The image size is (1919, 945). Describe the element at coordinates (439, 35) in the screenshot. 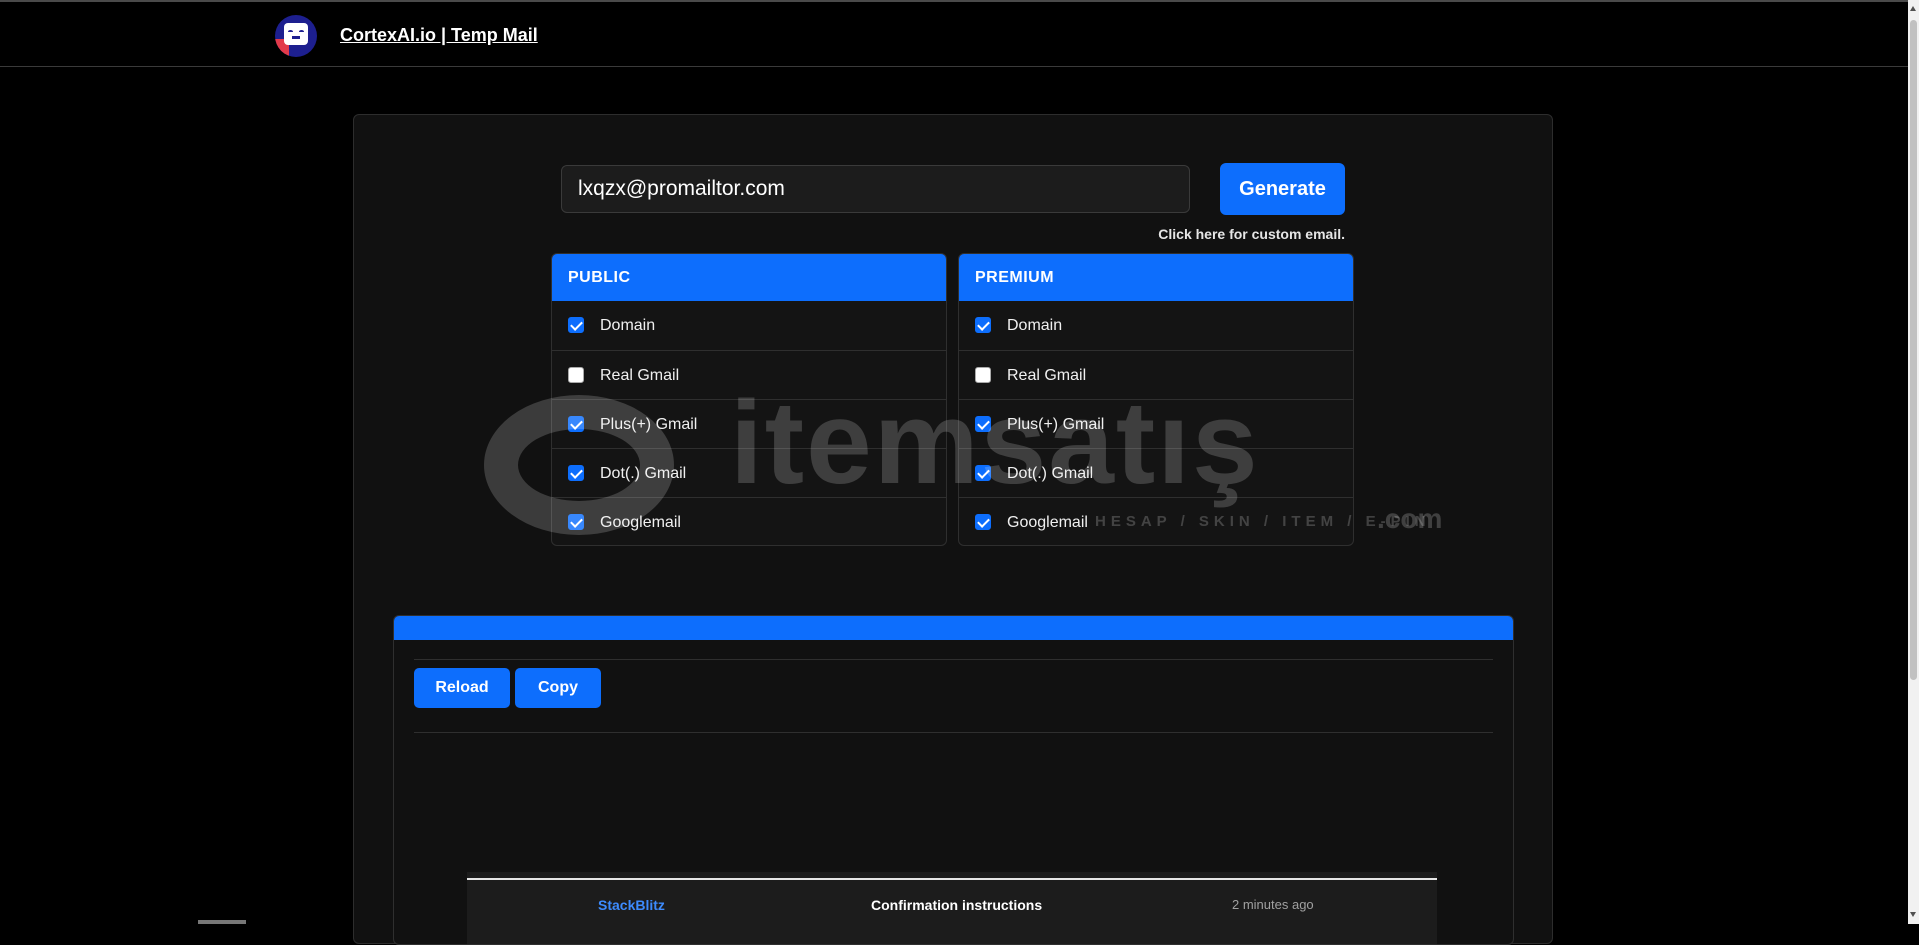

I see `brand-link: CortexAI.io | Temp Mail` at that location.